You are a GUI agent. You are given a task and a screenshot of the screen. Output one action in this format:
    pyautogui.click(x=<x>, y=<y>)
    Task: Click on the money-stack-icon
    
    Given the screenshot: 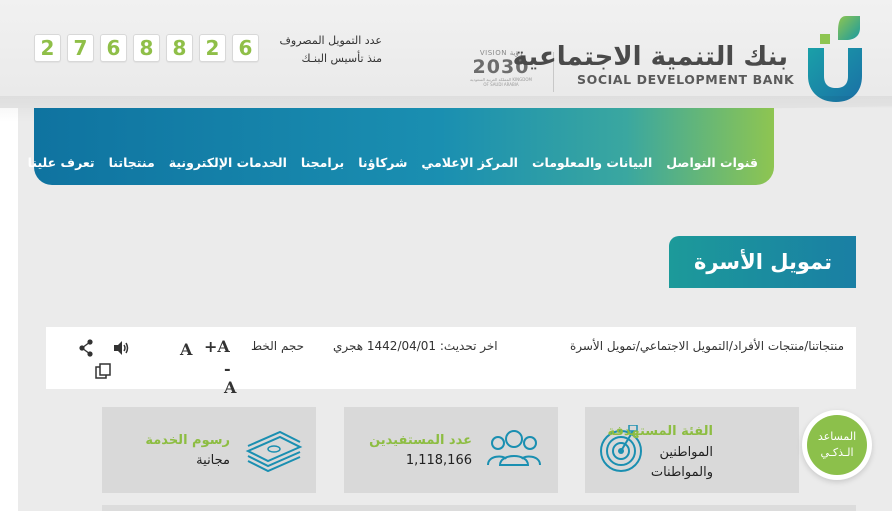 What is the action you would take?
    pyautogui.click(x=274, y=451)
    